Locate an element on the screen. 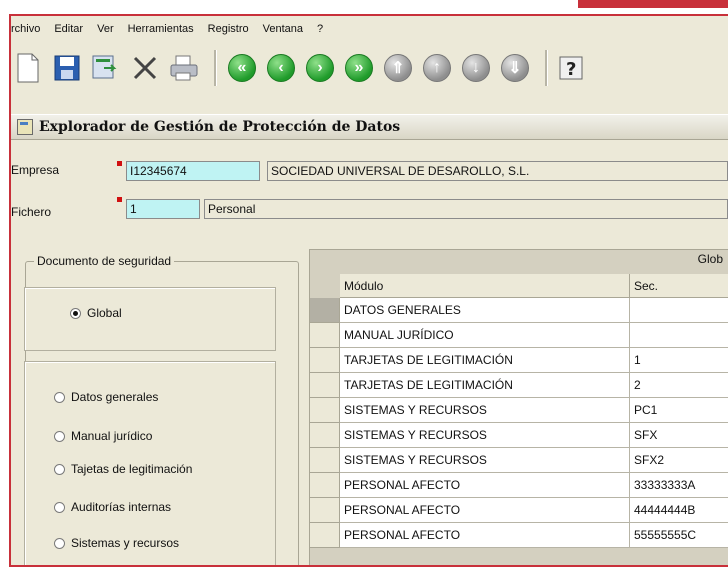 This screenshot has width=728, height=570. export-icon is located at coordinates (104, 67).